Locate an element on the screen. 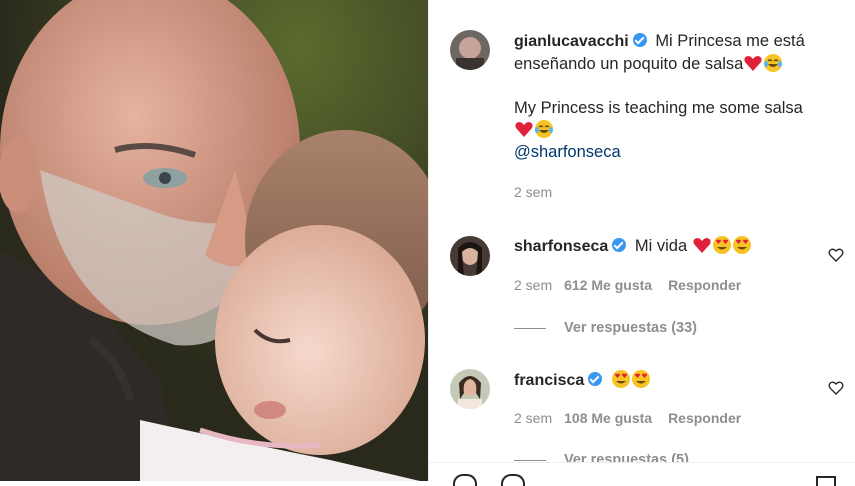 The image size is (855, 486). post-timestamp: 2 sem is located at coordinates (679, 192).